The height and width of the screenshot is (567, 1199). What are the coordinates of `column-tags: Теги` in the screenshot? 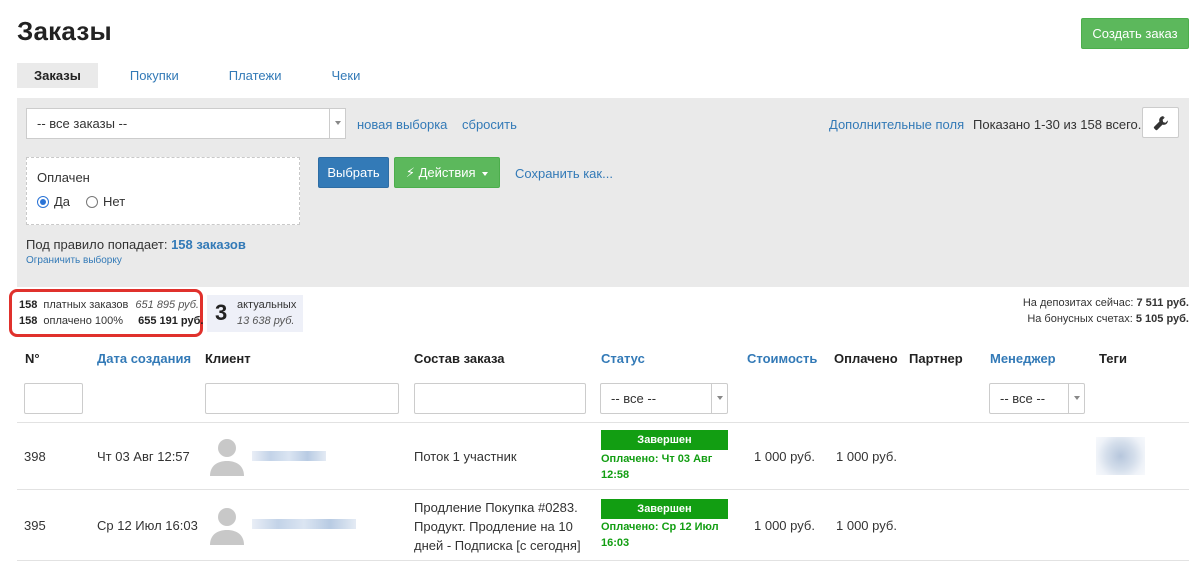 It's located at (1113, 358).